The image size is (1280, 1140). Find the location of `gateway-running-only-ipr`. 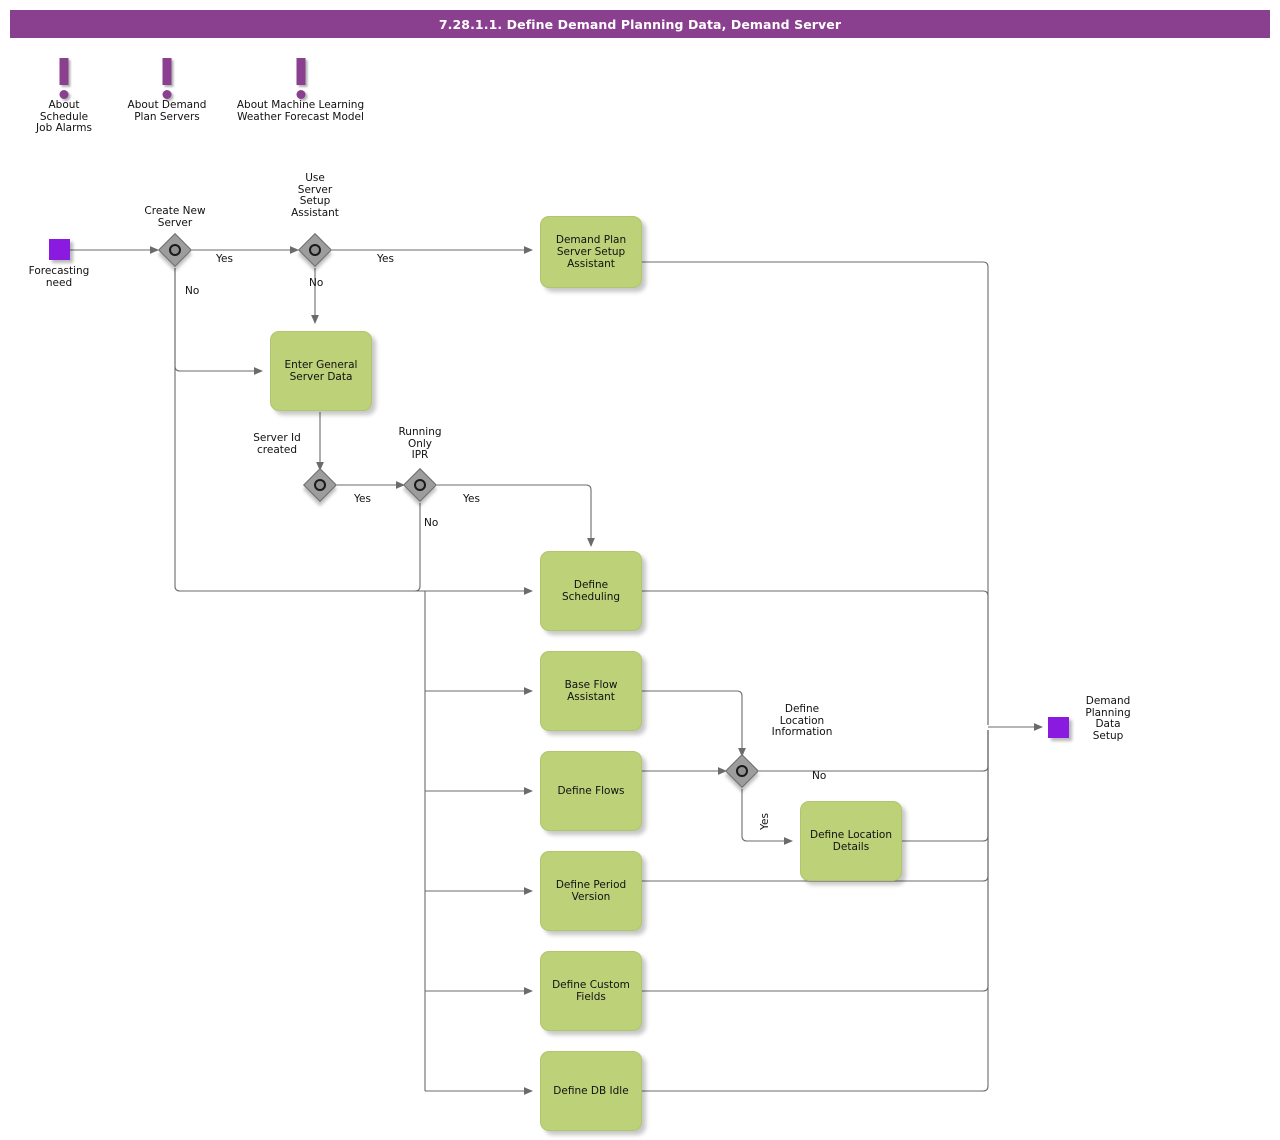

gateway-running-only-ipr is located at coordinates (420, 485).